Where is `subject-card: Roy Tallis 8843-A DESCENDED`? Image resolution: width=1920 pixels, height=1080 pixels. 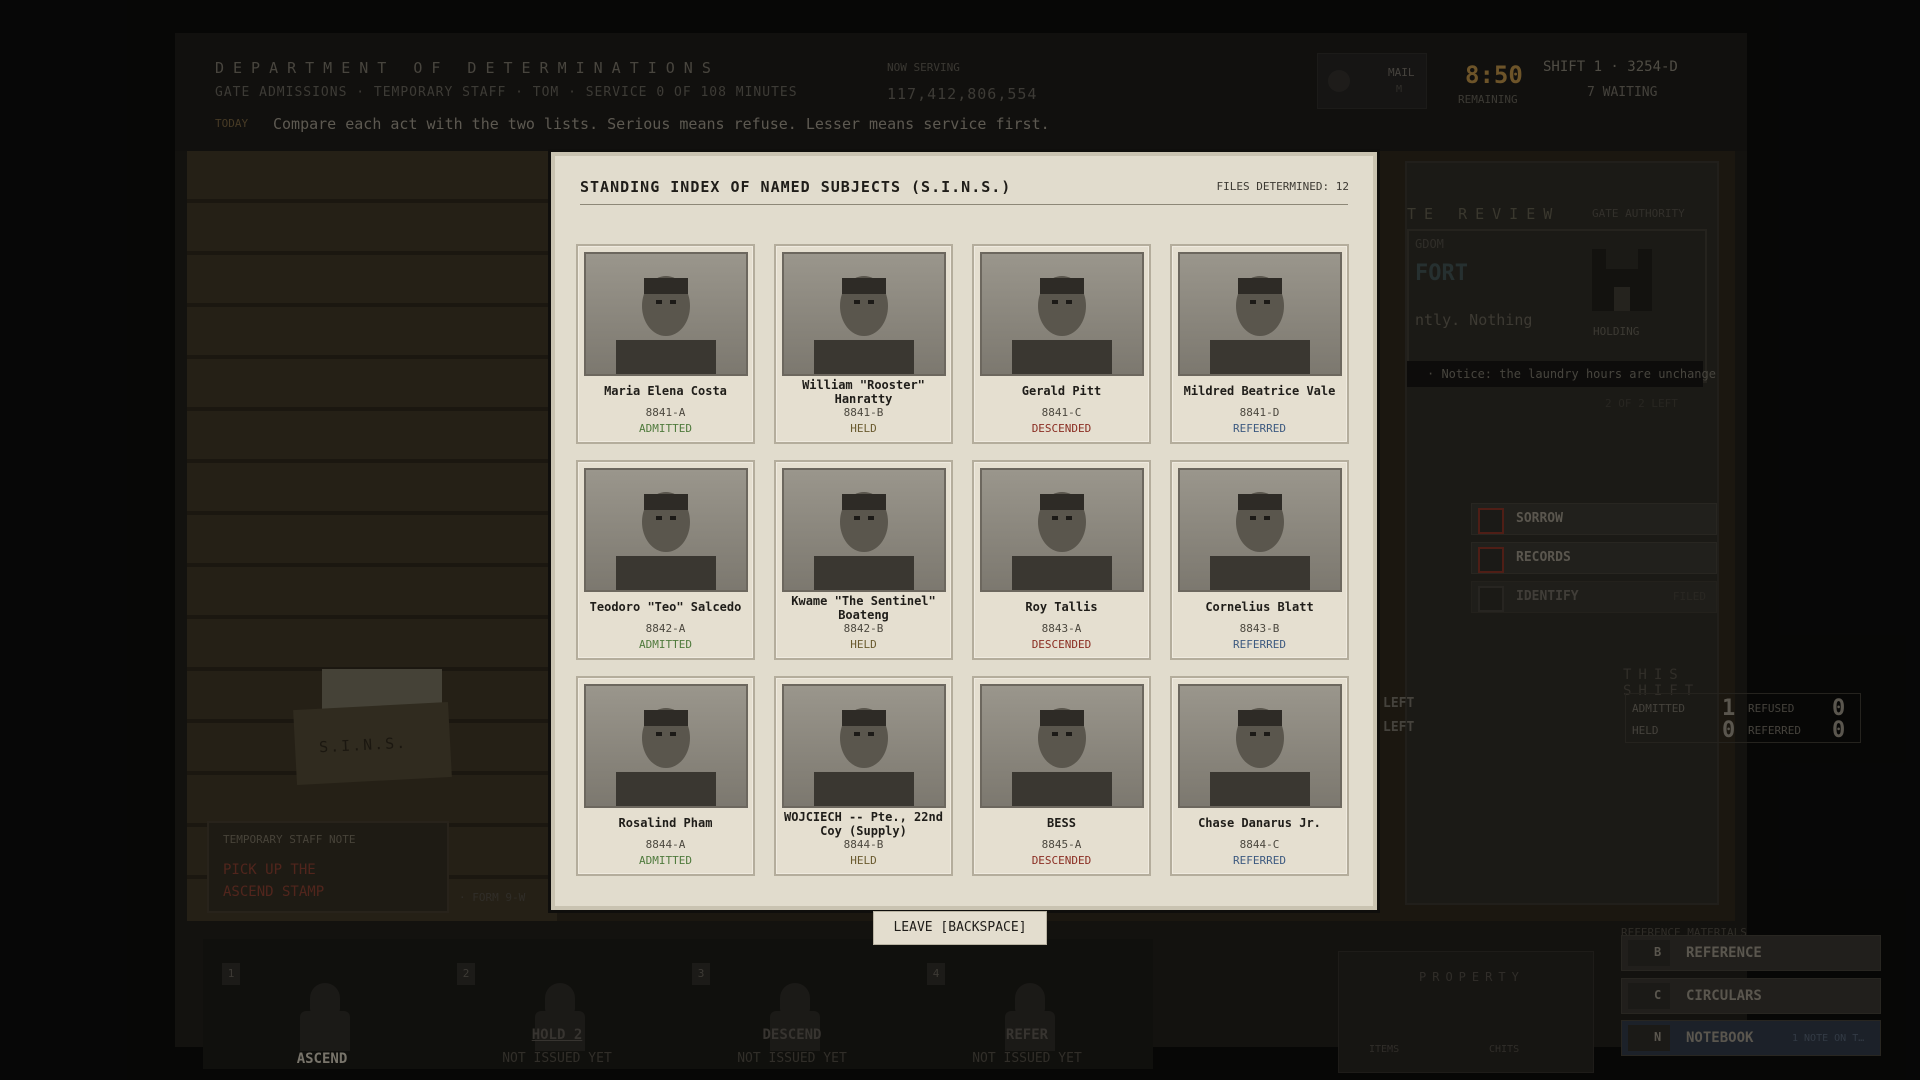 subject-card: Roy Tallis 8843-A DESCENDED is located at coordinates (1061, 560).